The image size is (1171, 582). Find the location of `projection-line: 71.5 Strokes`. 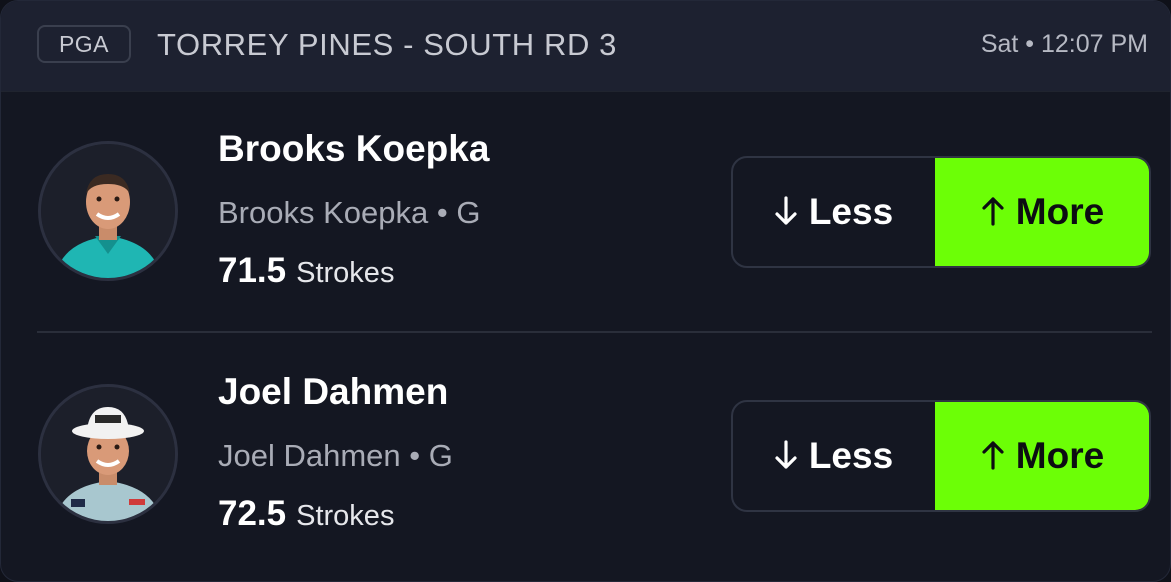

projection-line: 71.5 Strokes is located at coordinates (306, 274).